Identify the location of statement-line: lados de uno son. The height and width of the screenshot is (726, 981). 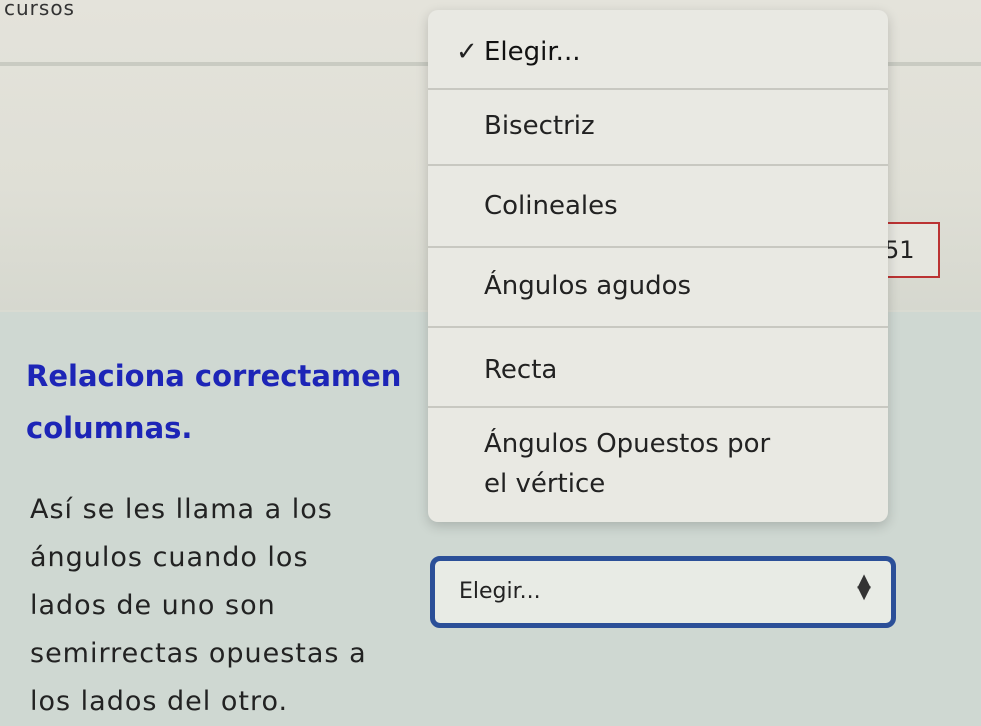
(153, 605).